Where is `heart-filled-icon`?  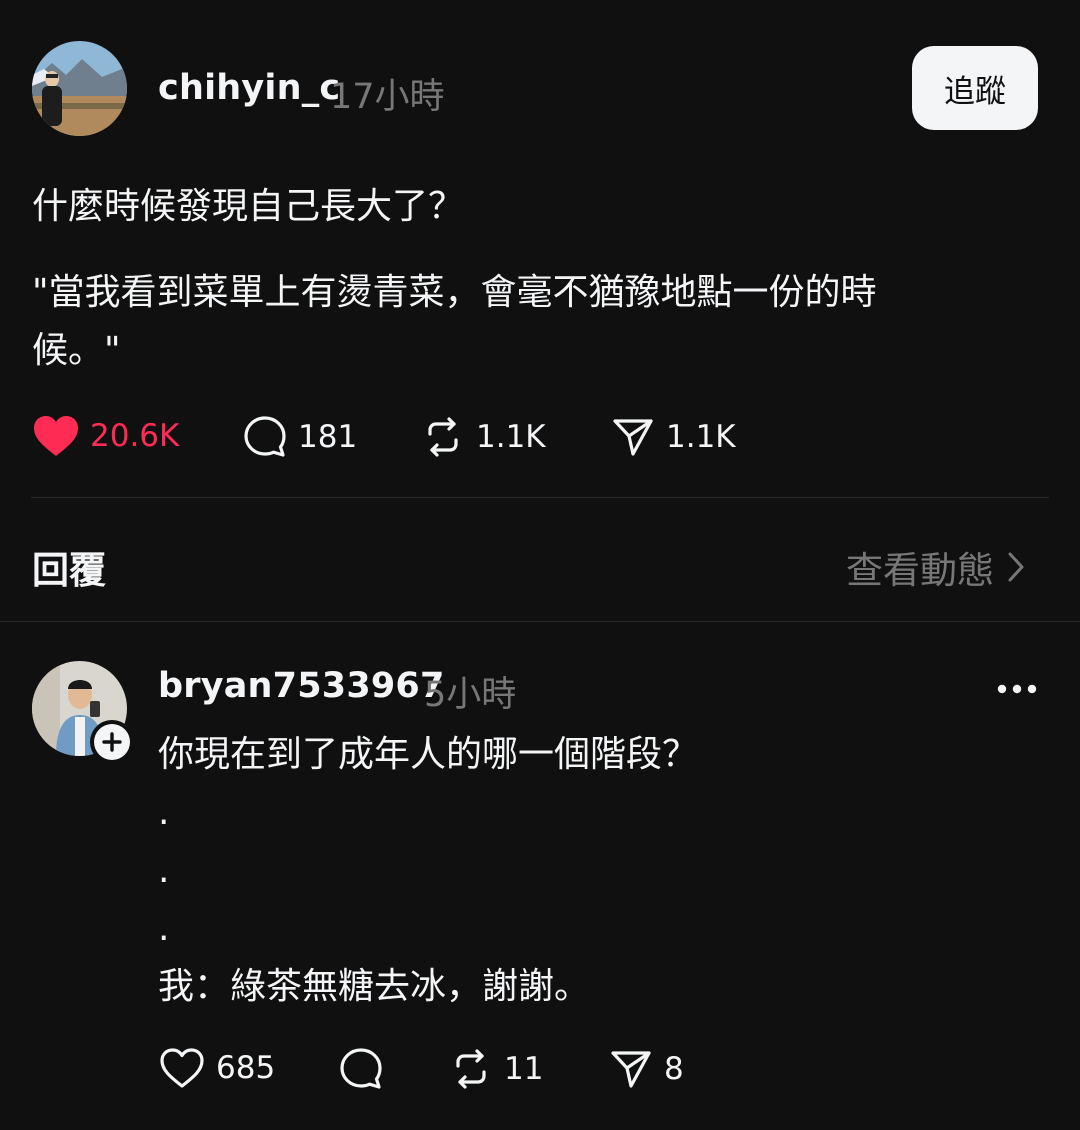
heart-filled-icon is located at coordinates (56, 436).